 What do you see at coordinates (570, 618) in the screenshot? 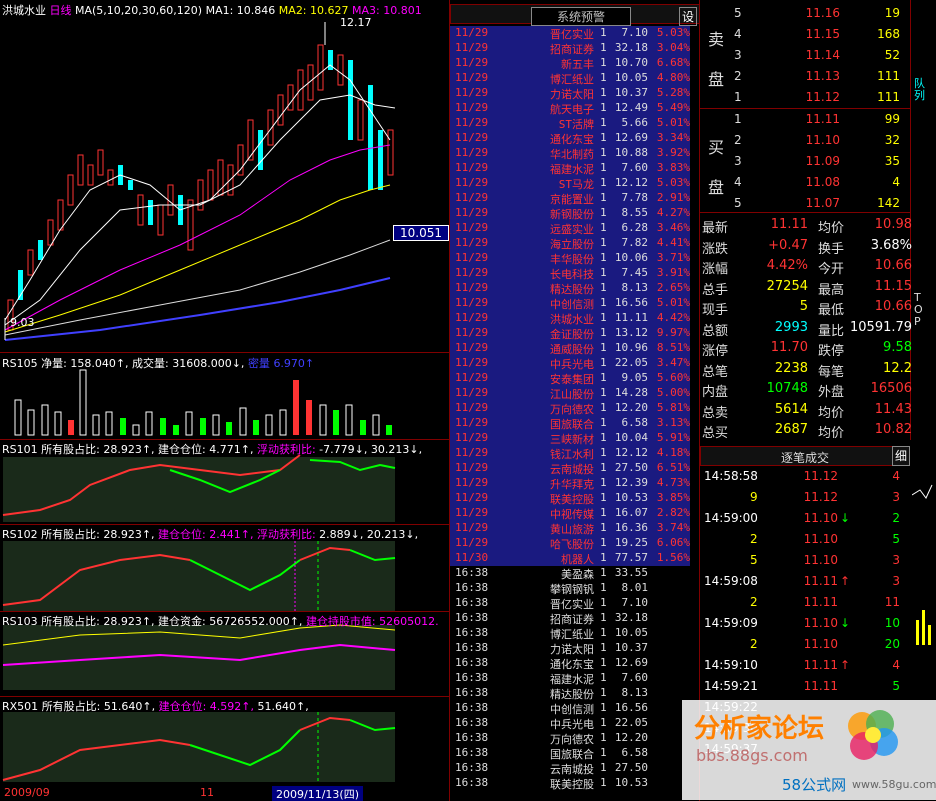
I see `alert-row: 16:38 招商证券 1 32.18` at bounding box center [570, 618].